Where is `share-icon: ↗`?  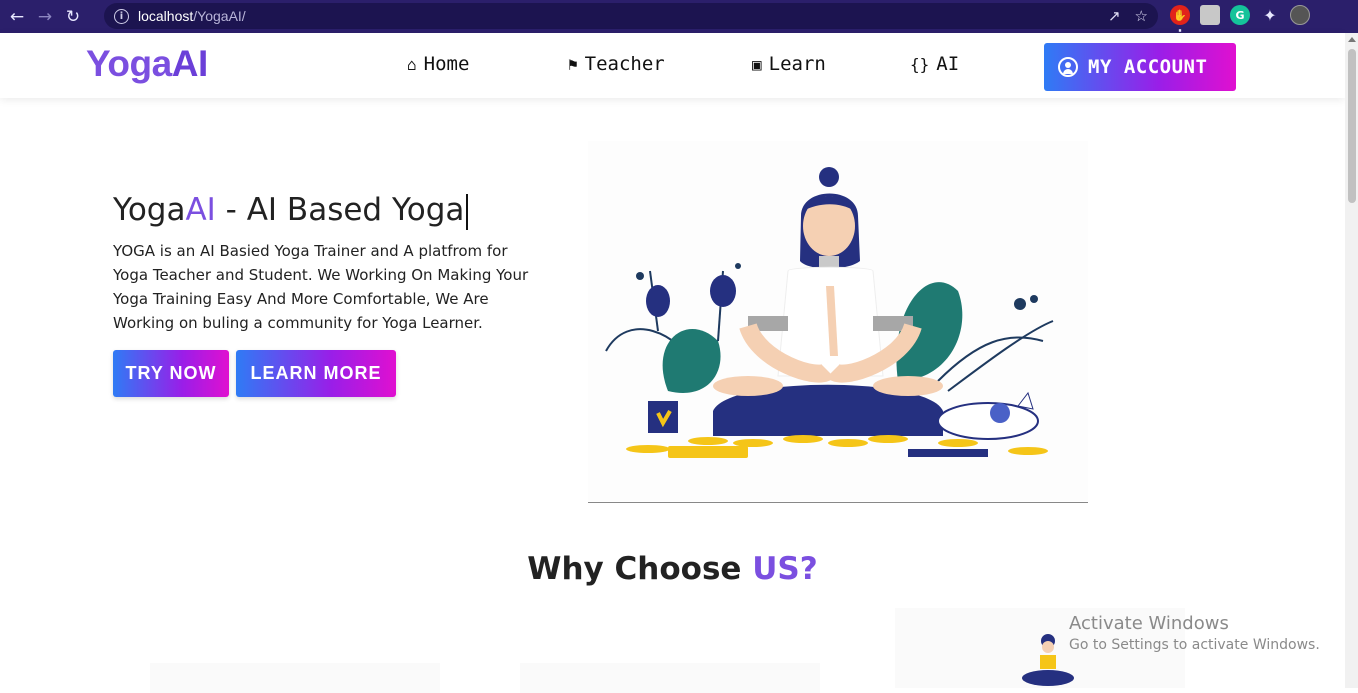 share-icon: ↗ is located at coordinates (1114, 16).